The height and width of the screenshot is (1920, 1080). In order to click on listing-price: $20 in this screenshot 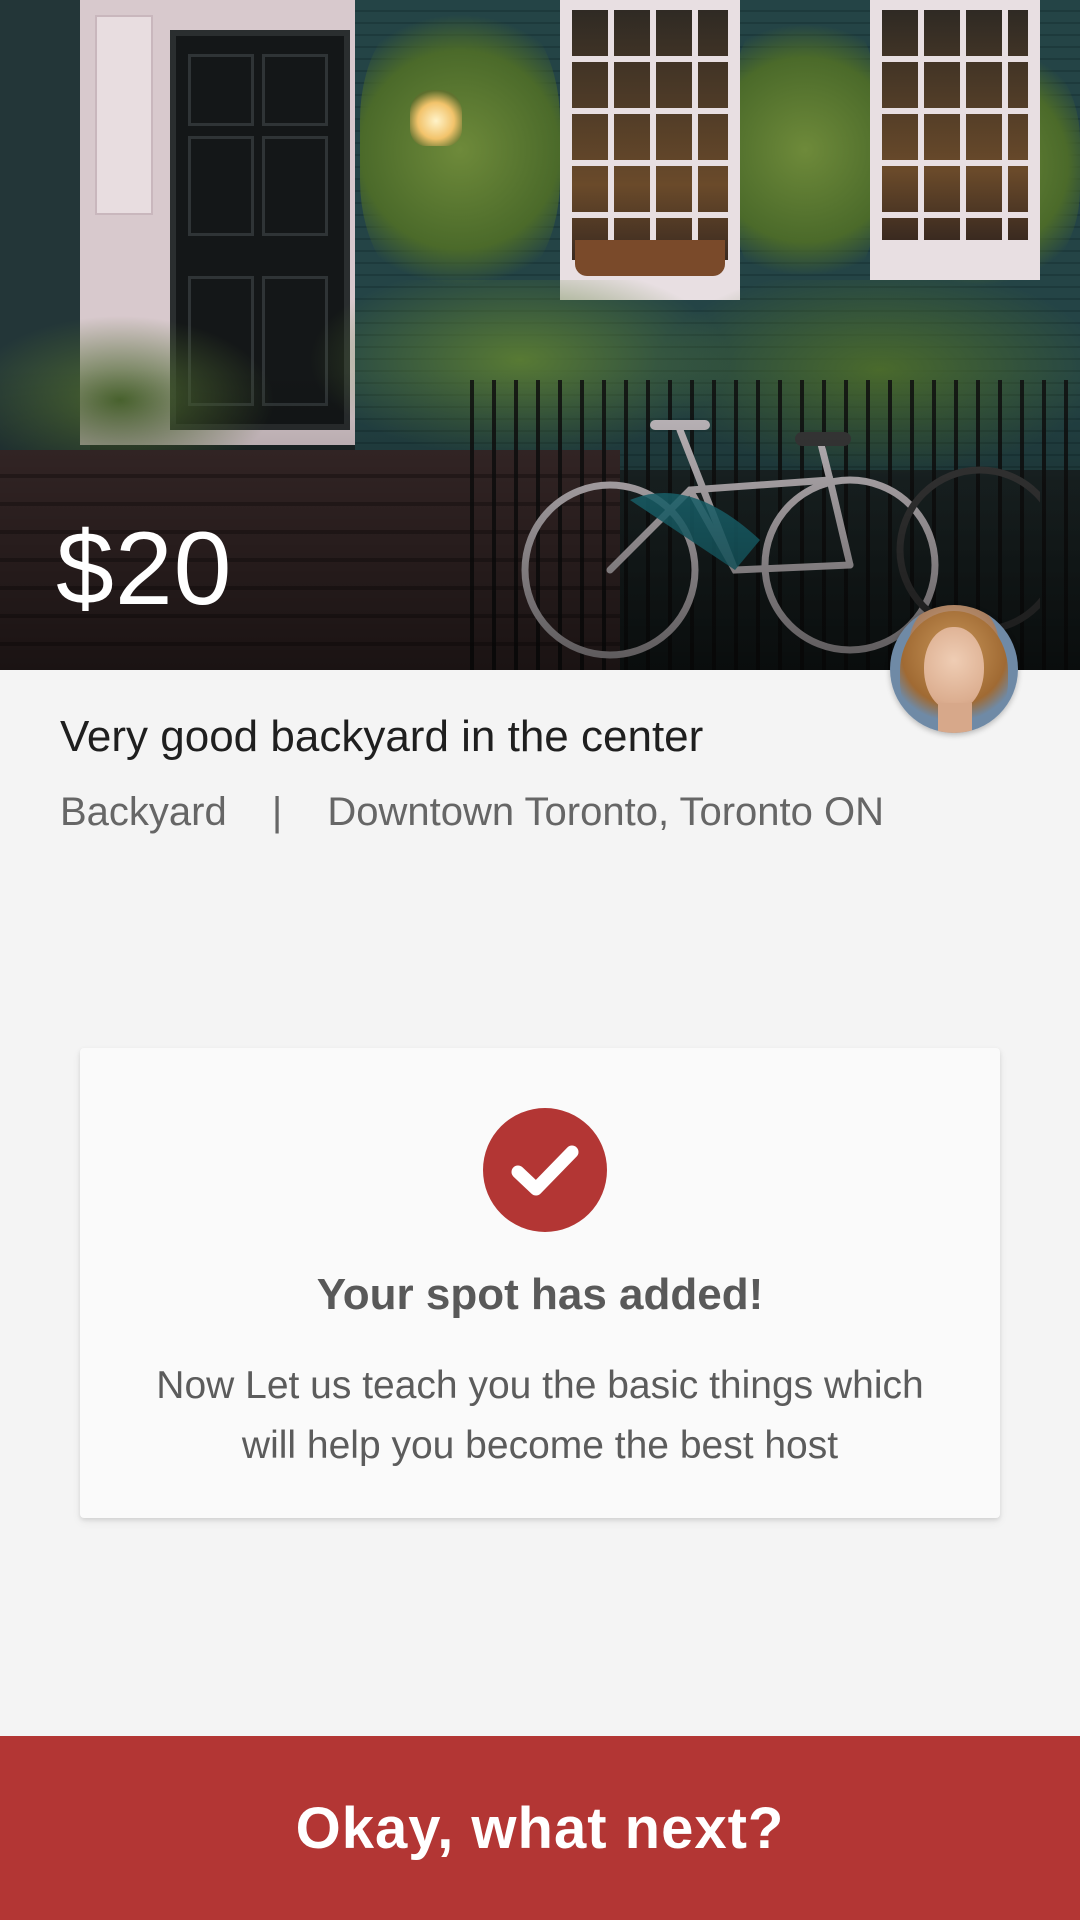, I will do `click(144, 569)`.